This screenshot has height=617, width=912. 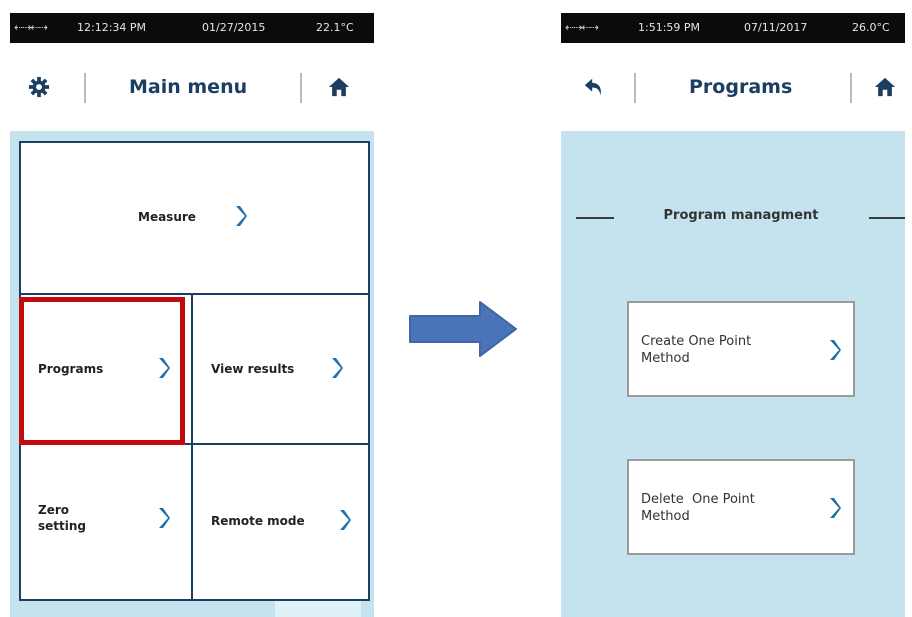 What do you see at coordinates (258, 521) in the screenshot?
I see `remote-mode-label: Remote mode` at bounding box center [258, 521].